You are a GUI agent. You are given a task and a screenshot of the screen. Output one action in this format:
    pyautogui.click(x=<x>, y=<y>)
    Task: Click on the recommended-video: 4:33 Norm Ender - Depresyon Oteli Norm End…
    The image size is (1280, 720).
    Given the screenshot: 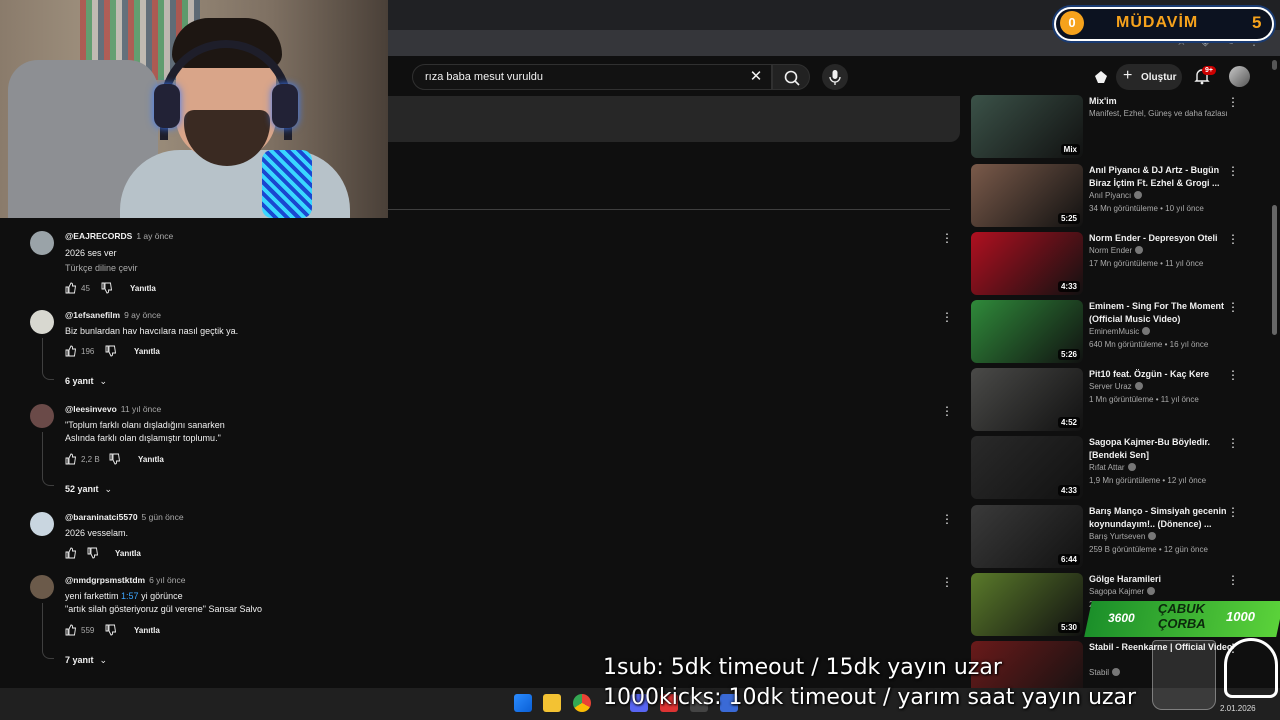 What is the action you would take?
    pyautogui.click(x=1111, y=264)
    